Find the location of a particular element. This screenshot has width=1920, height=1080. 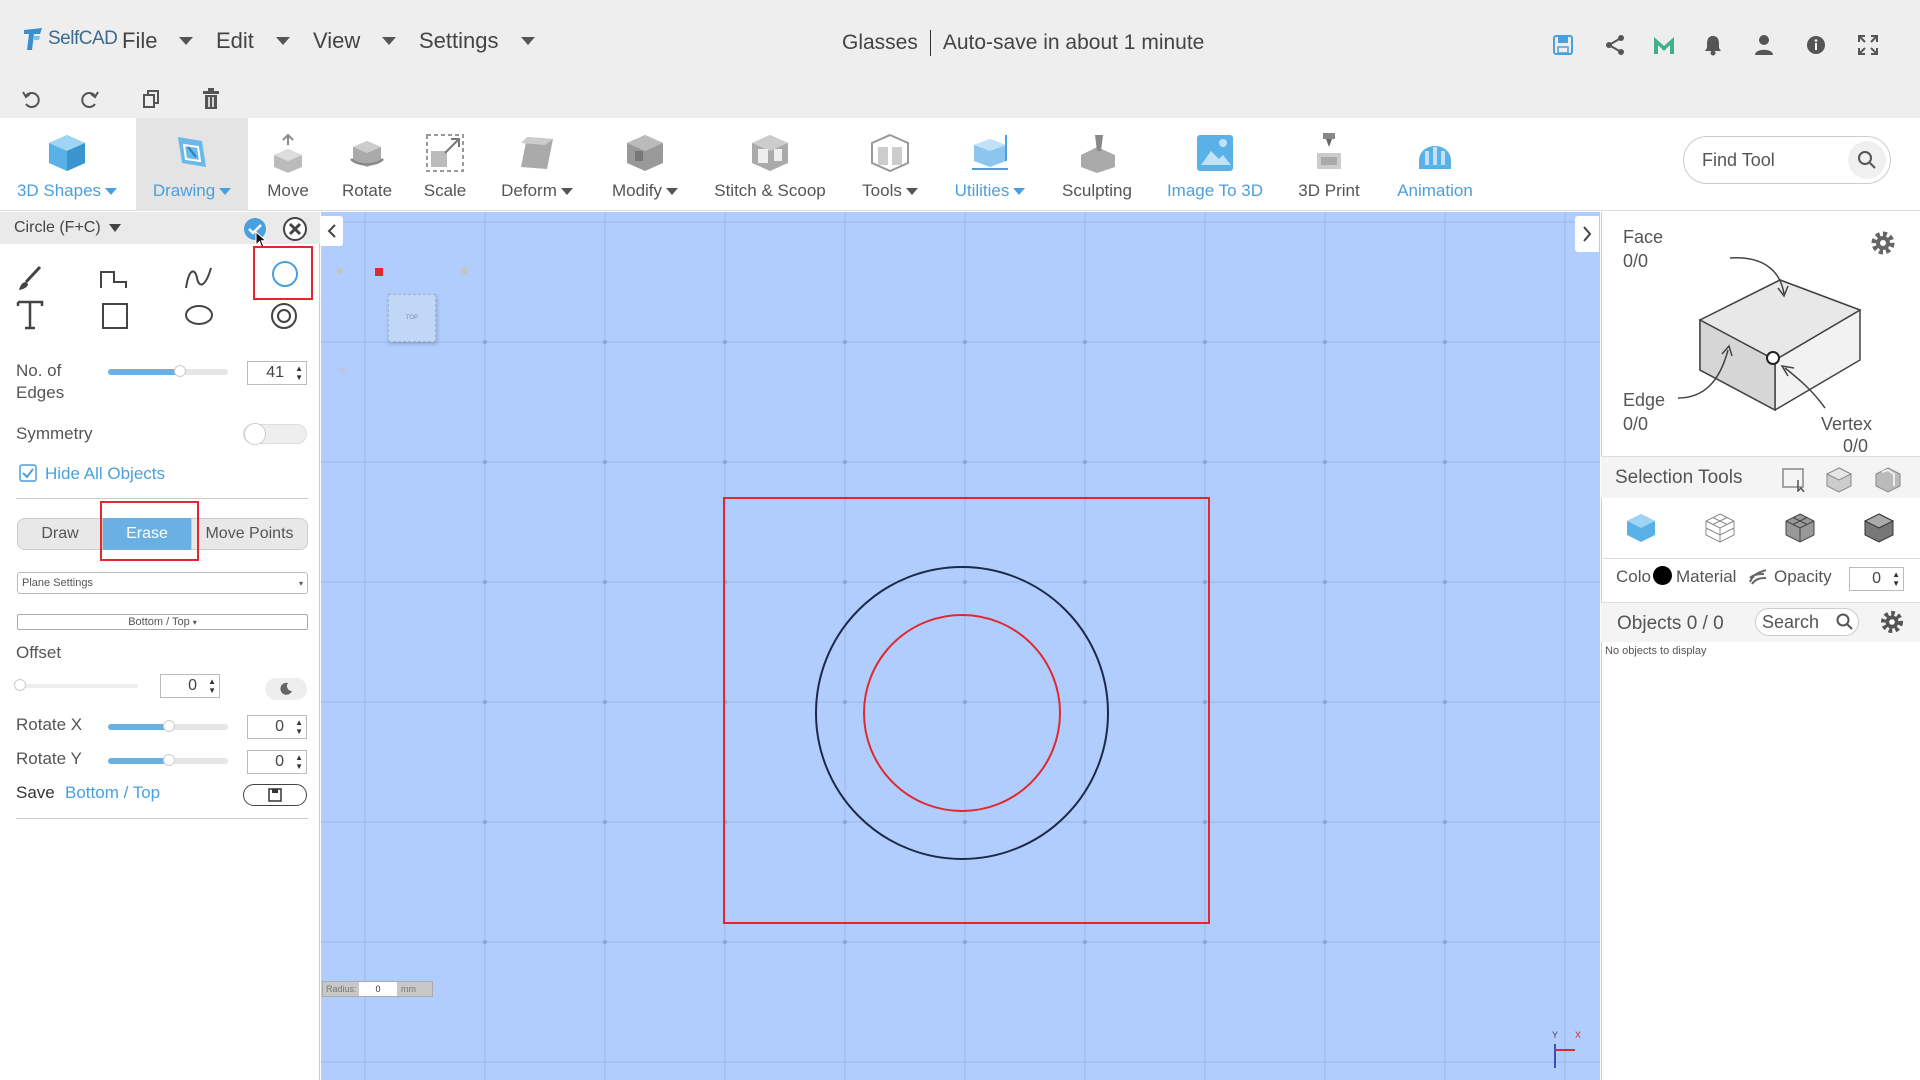

tool-animation: Animation is located at coordinates (1435, 164).